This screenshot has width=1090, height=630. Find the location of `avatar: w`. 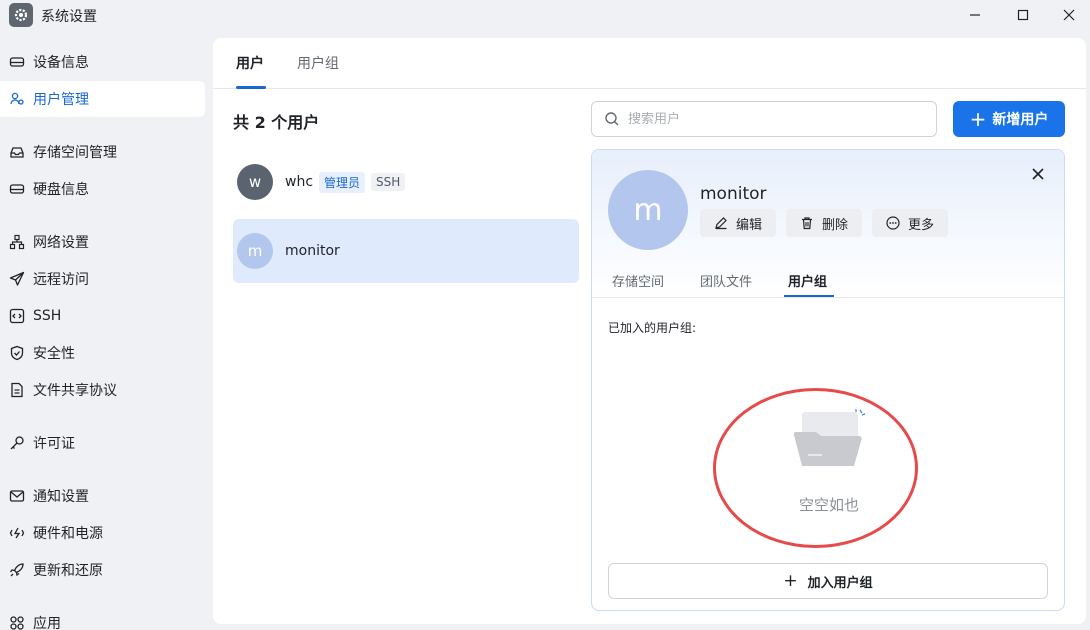

avatar: w is located at coordinates (255, 182).